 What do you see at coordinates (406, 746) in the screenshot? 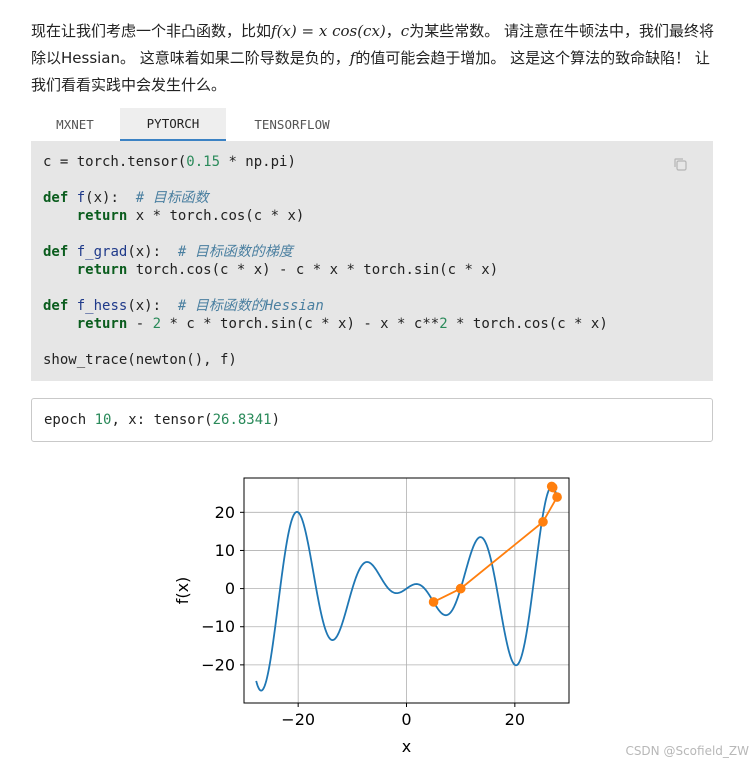
I see `x-axis-label: x` at bounding box center [406, 746].